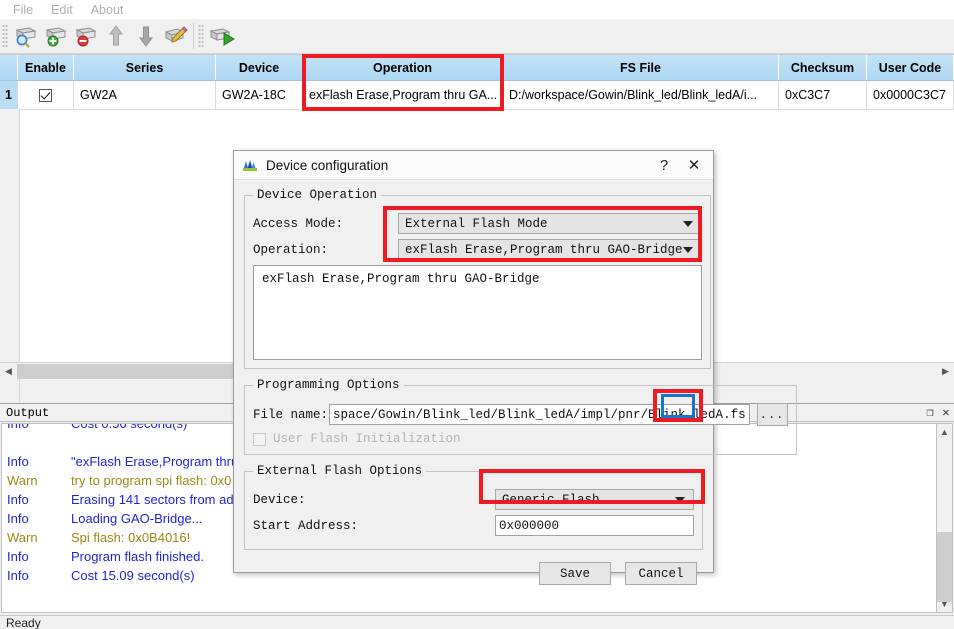 This screenshot has width=954, height=629. I want to click on table-header-operation: Operation, so click(403, 67).